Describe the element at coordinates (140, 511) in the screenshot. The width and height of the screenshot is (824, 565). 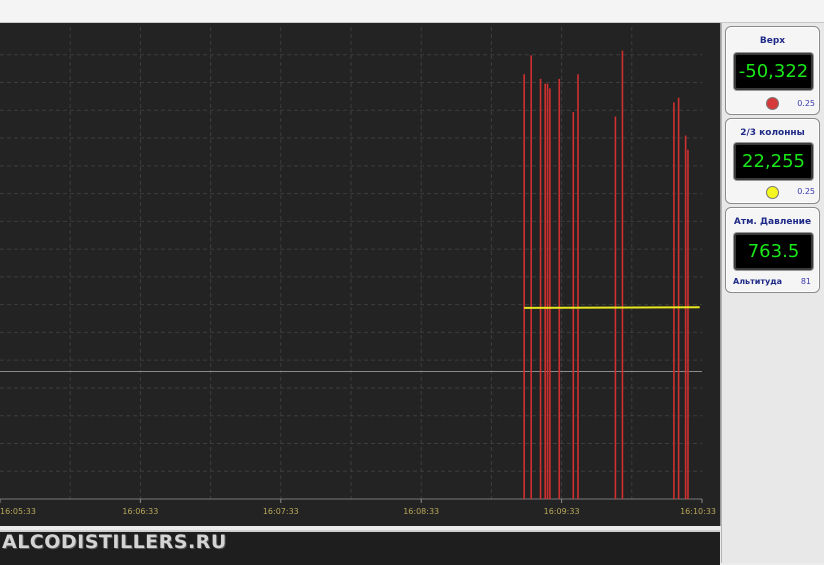
I see `x-tick-label: 16:06:33` at that location.